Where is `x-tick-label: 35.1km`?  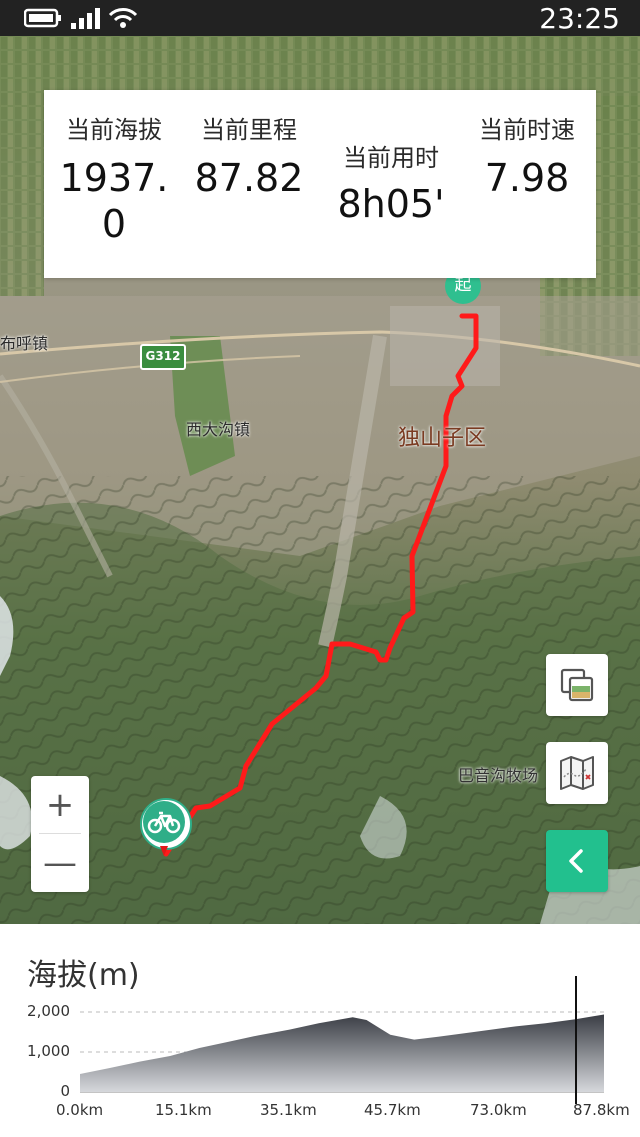 x-tick-label: 35.1km is located at coordinates (288, 1110).